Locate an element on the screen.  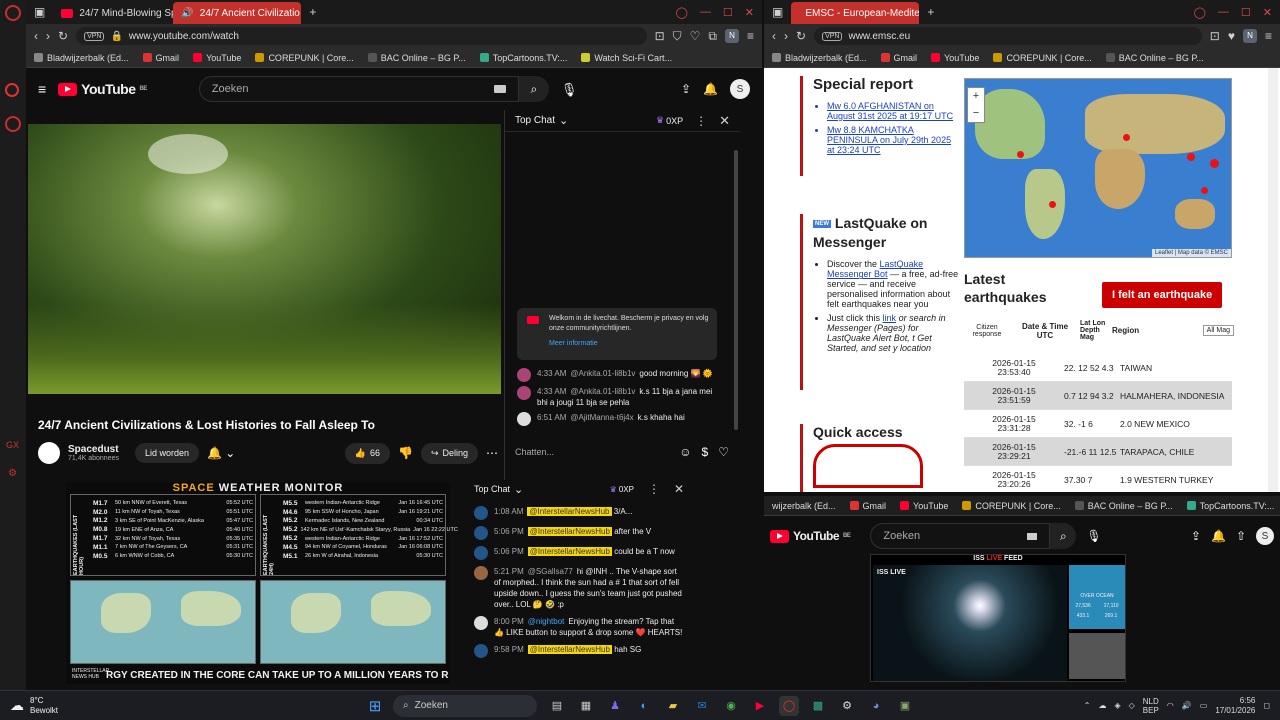
more-info-link: Meer informatie is located at coordinates (629, 344).